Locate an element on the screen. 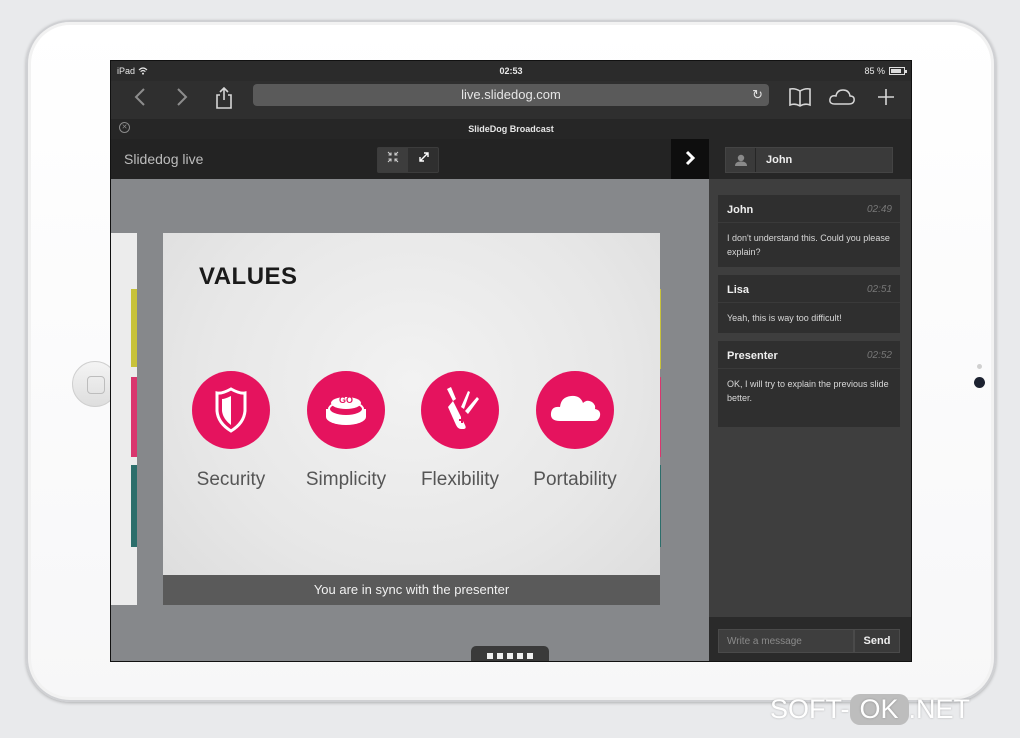 This screenshot has height=738, width=1020. message-time: 02:49 is located at coordinates (879, 209).